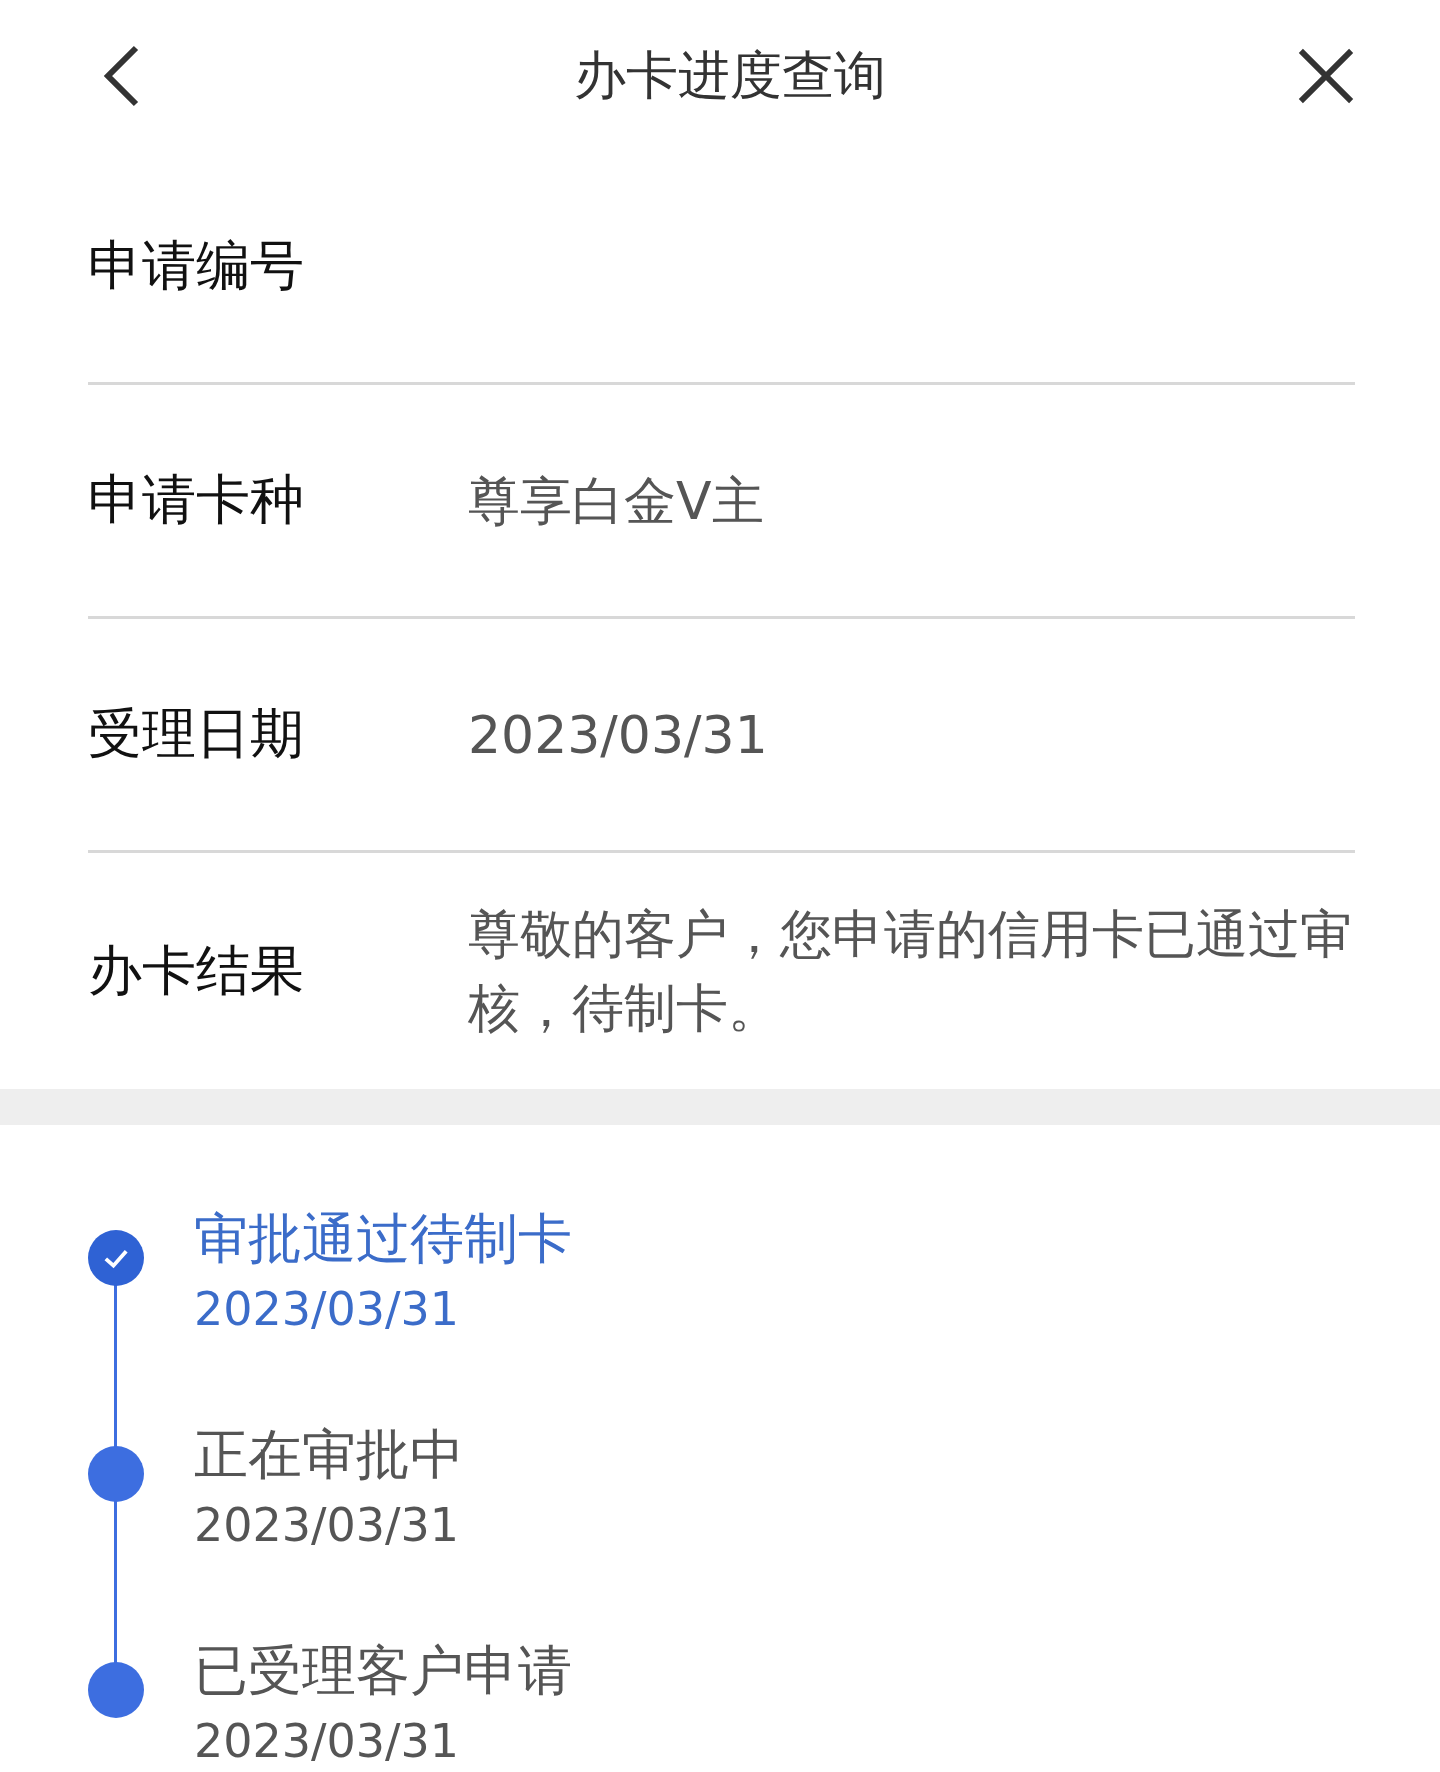 The image size is (1440, 1772). Describe the element at coordinates (196, 266) in the screenshot. I see `field-label: 申请编号` at that location.